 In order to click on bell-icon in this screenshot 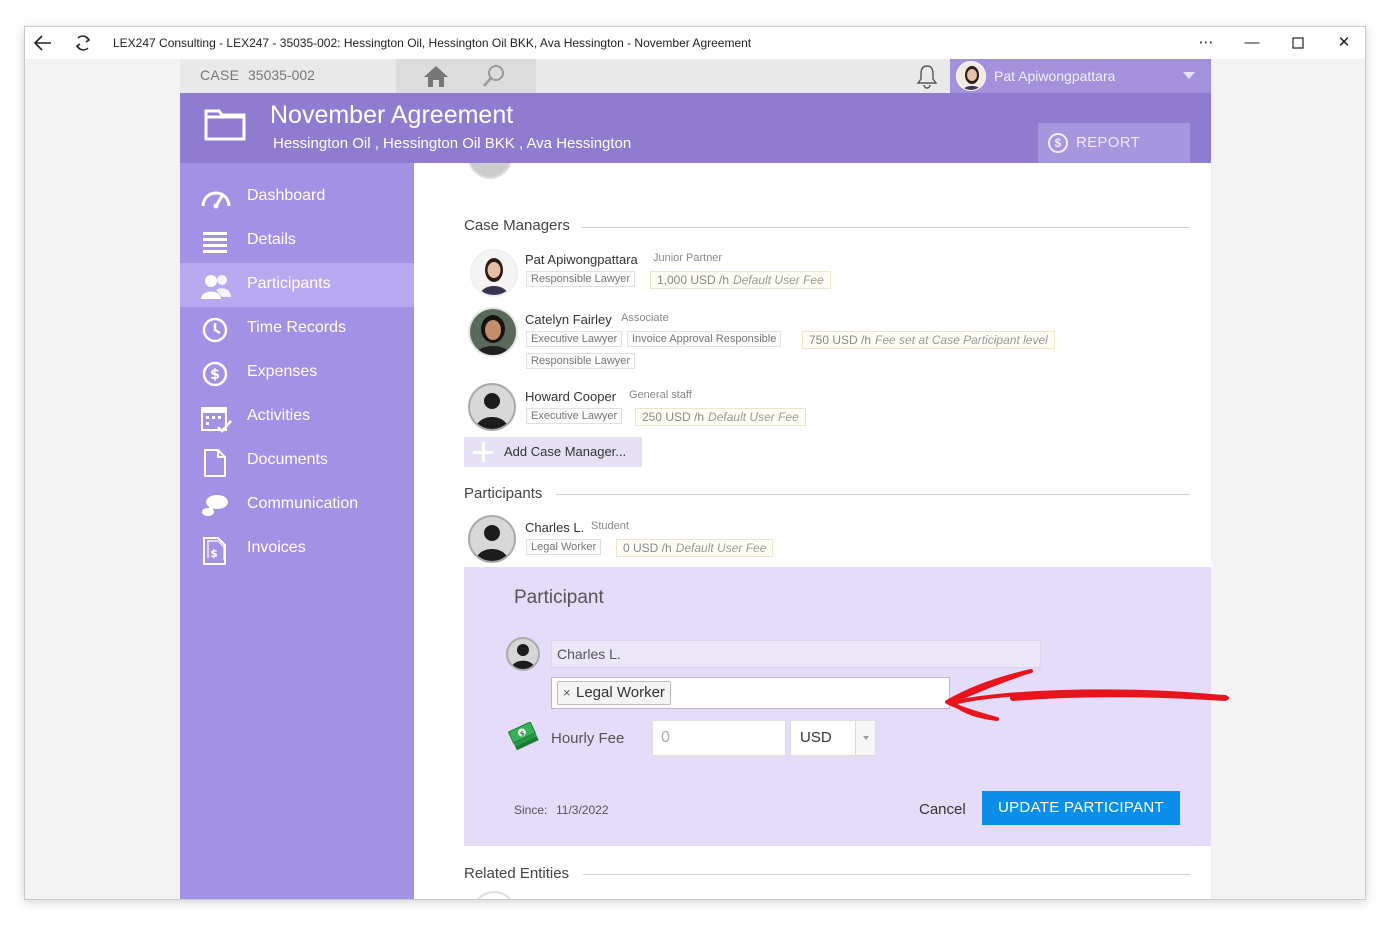, I will do `click(927, 76)`.